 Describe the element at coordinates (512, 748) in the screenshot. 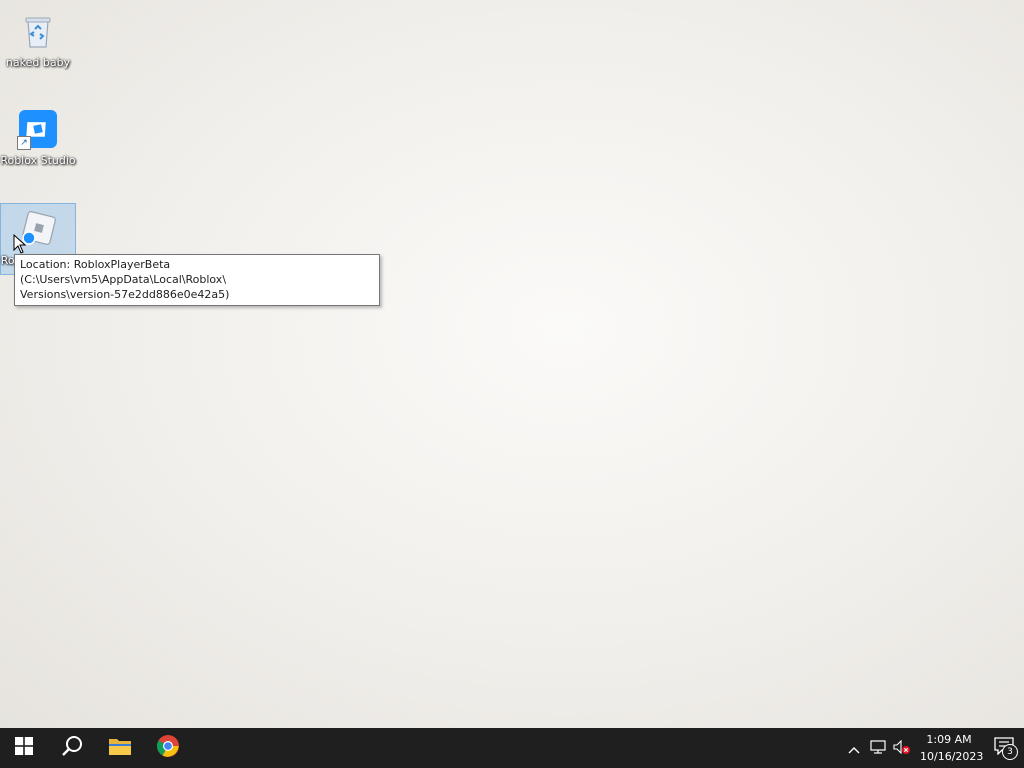

I see `taskbar: 1:09 AM 10/16/2023 3` at that location.